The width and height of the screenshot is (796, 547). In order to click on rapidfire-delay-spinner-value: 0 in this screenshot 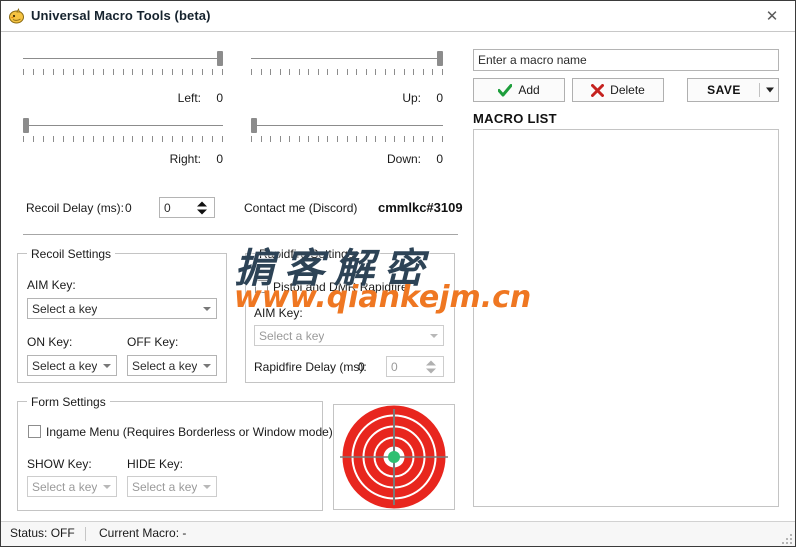, I will do `click(394, 366)`.